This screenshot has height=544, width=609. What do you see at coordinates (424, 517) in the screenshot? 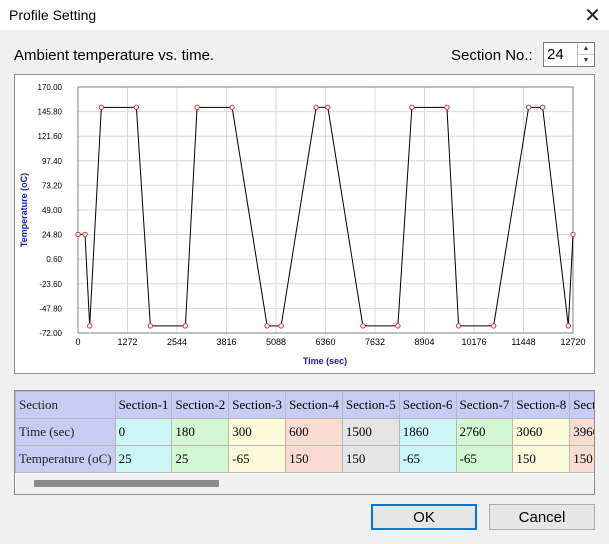
I see `ok-button: OK` at bounding box center [424, 517].